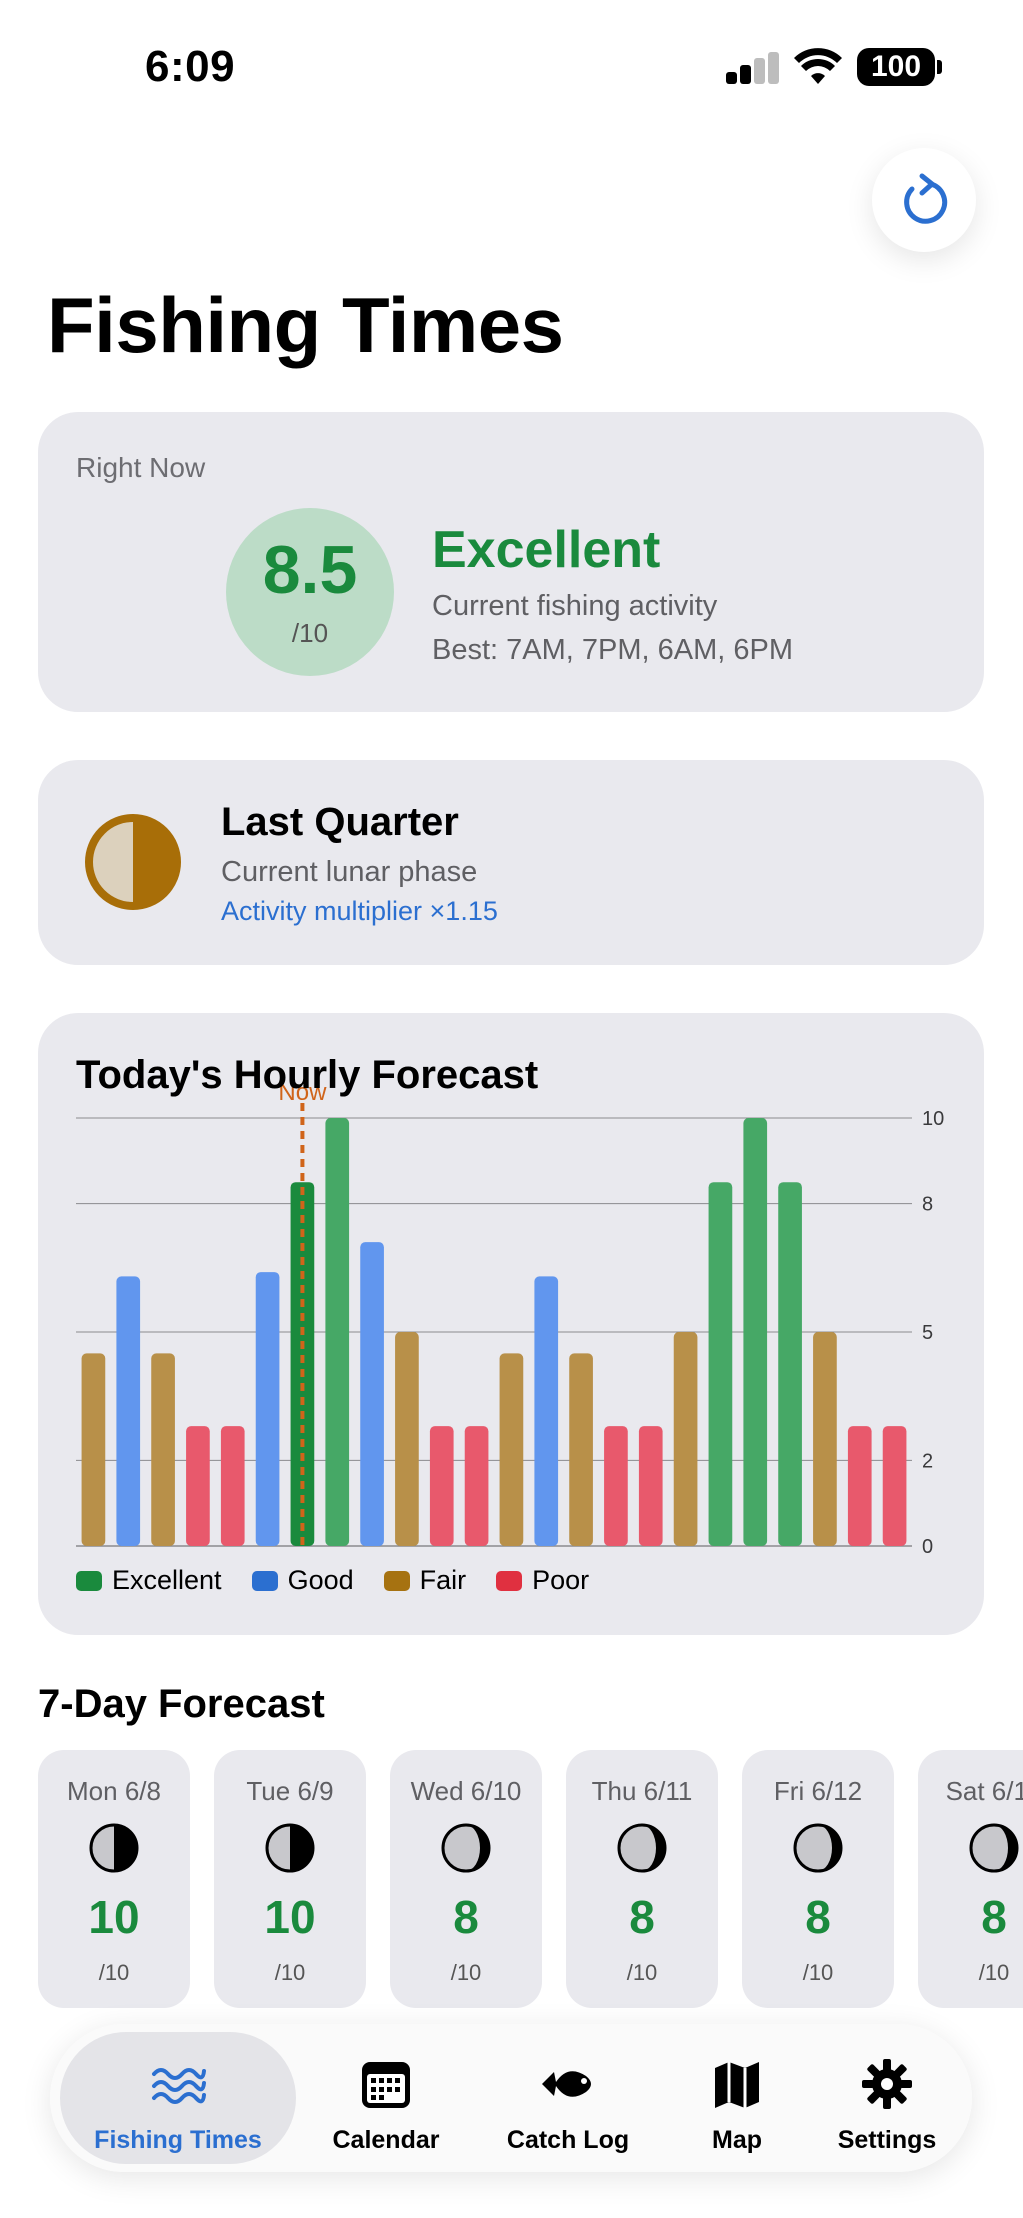  I want to click on wifi-icon, so click(818, 66).